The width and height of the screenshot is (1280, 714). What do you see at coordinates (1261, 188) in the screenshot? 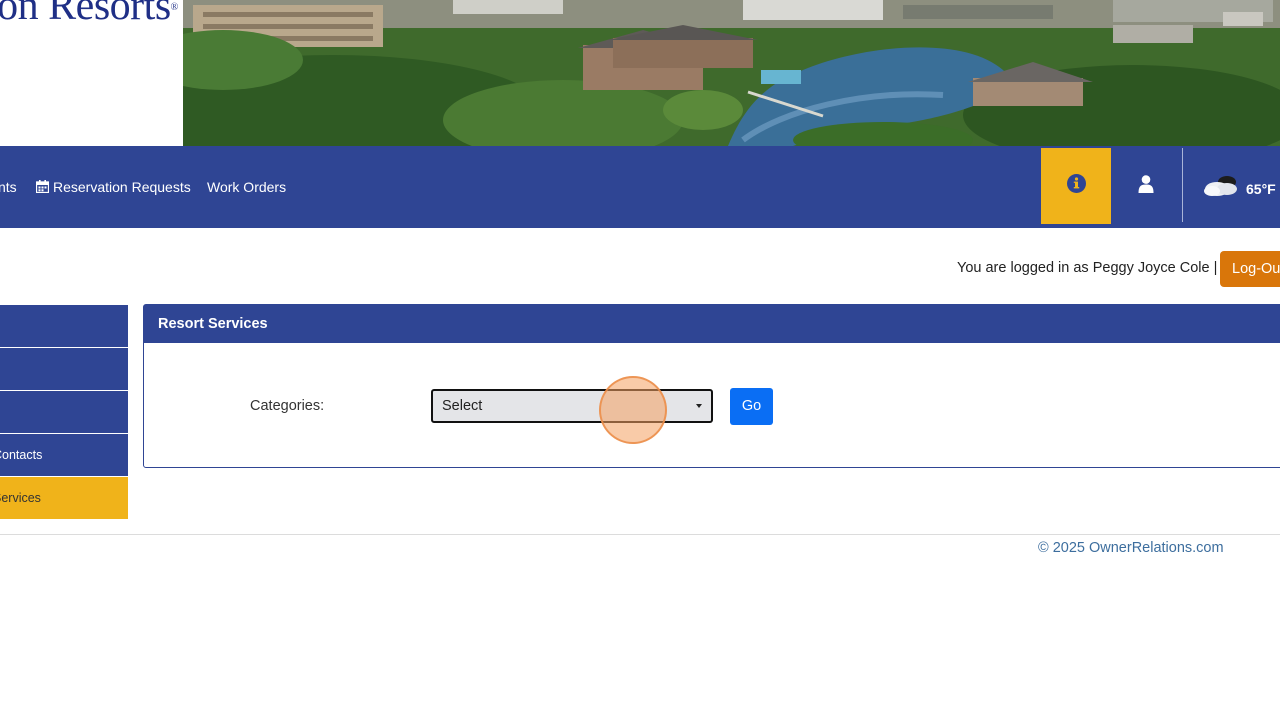
I see `temperature: 65°F` at bounding box center [1261, 188].